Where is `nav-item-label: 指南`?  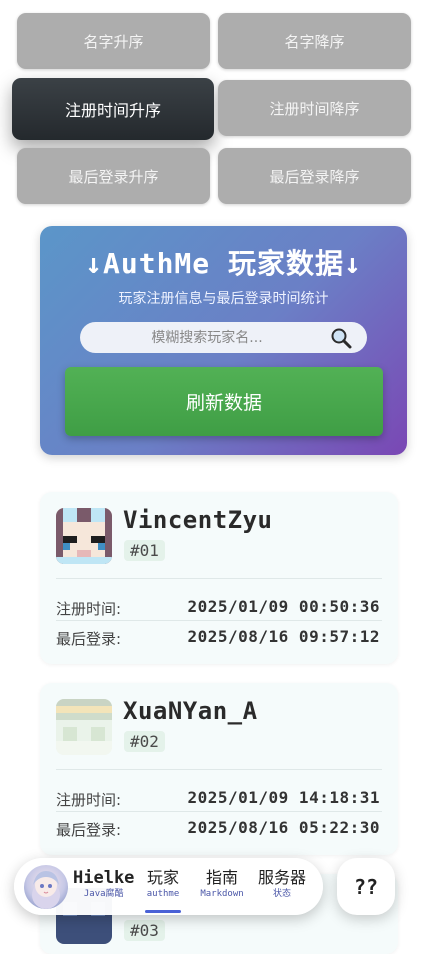
nav-item-label: 指南 is located at coordinates (221, 877).